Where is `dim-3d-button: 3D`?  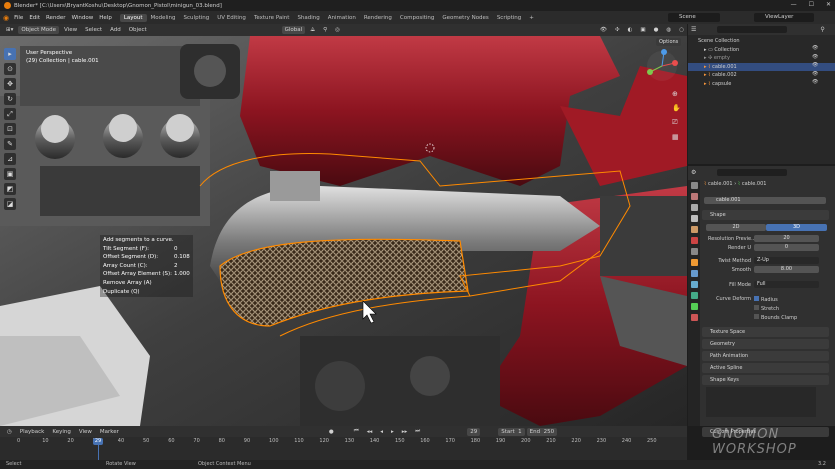
dim-3d-button: 3D is located at coordinates (796, 227).